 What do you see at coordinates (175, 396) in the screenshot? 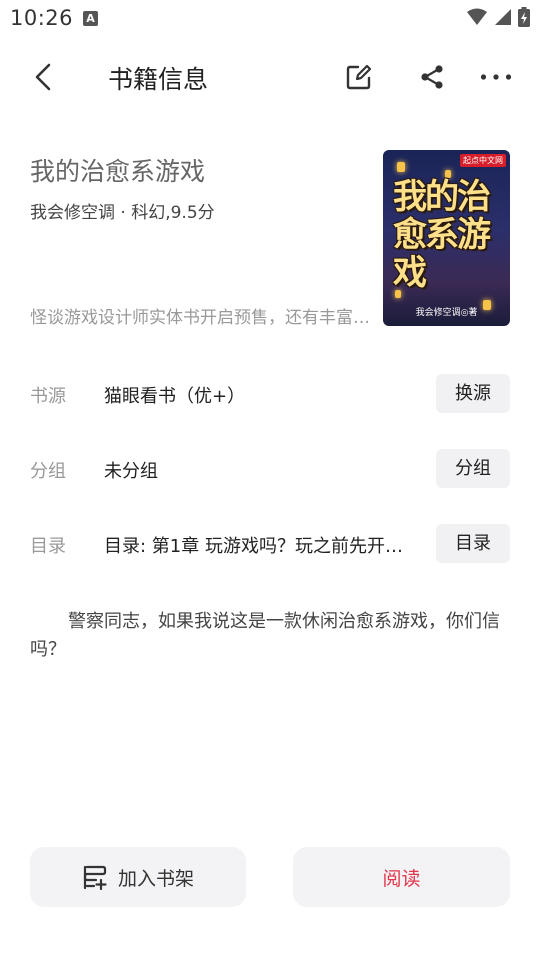
I see `source-value: 猫眼看书（优+）` at bounding box center [175, 396].